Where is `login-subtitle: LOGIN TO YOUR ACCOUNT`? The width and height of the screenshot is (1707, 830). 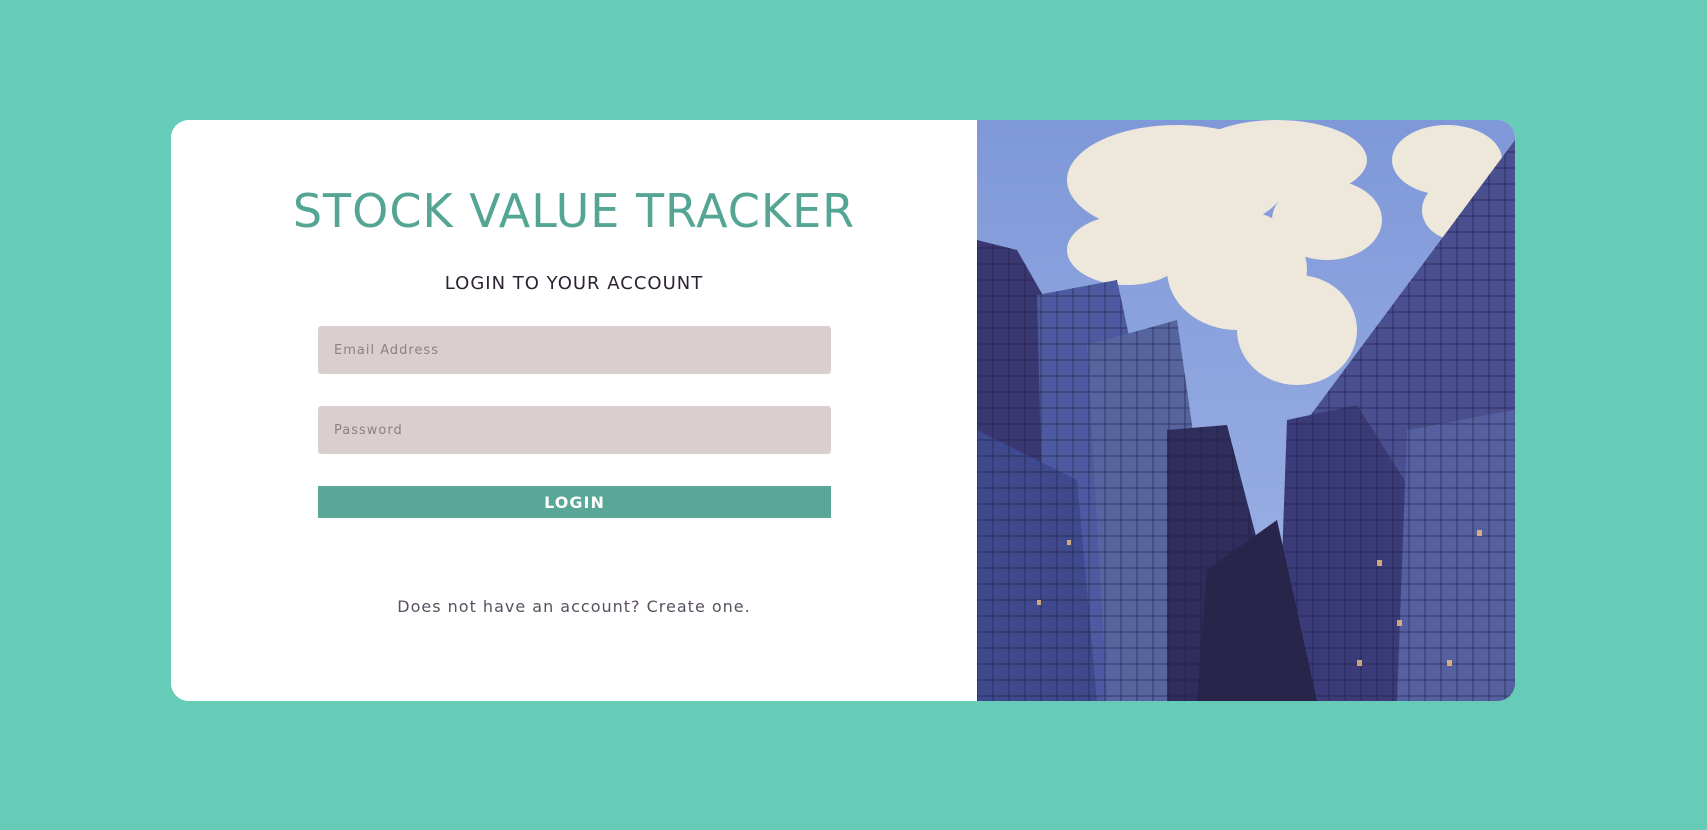
login-subtitle: LOGIN TO YOUR ACCOUNT is located at coordinates (574, 283).